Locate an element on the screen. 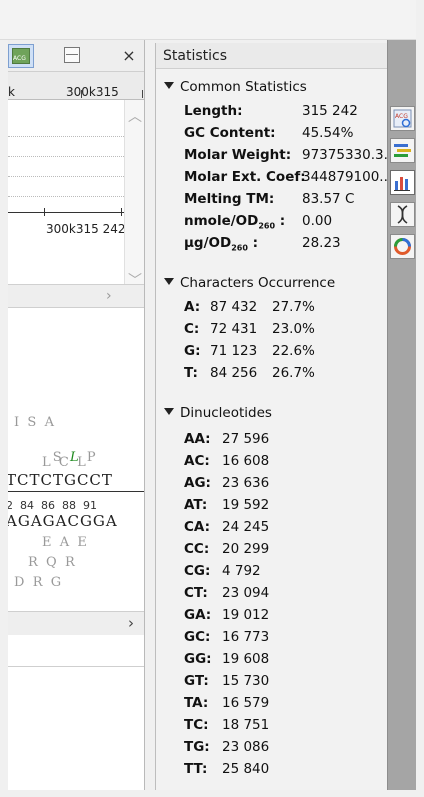  common-stat-row: Melting TM: 83.57 C is located at coordinates (269, 199).